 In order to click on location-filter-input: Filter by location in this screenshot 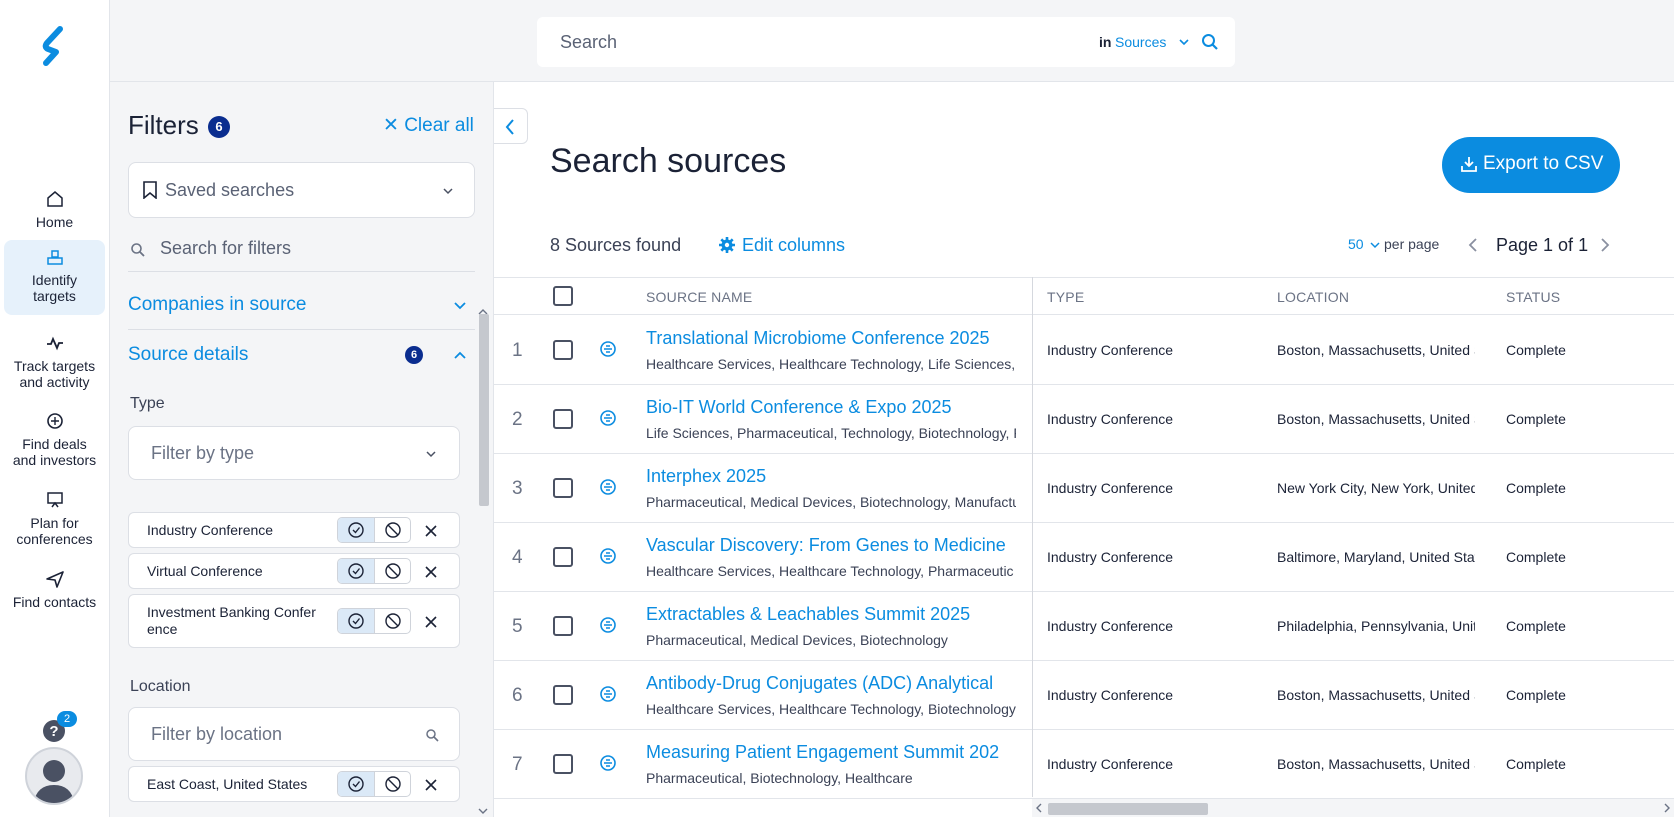, I will do `click(294, 734)`.